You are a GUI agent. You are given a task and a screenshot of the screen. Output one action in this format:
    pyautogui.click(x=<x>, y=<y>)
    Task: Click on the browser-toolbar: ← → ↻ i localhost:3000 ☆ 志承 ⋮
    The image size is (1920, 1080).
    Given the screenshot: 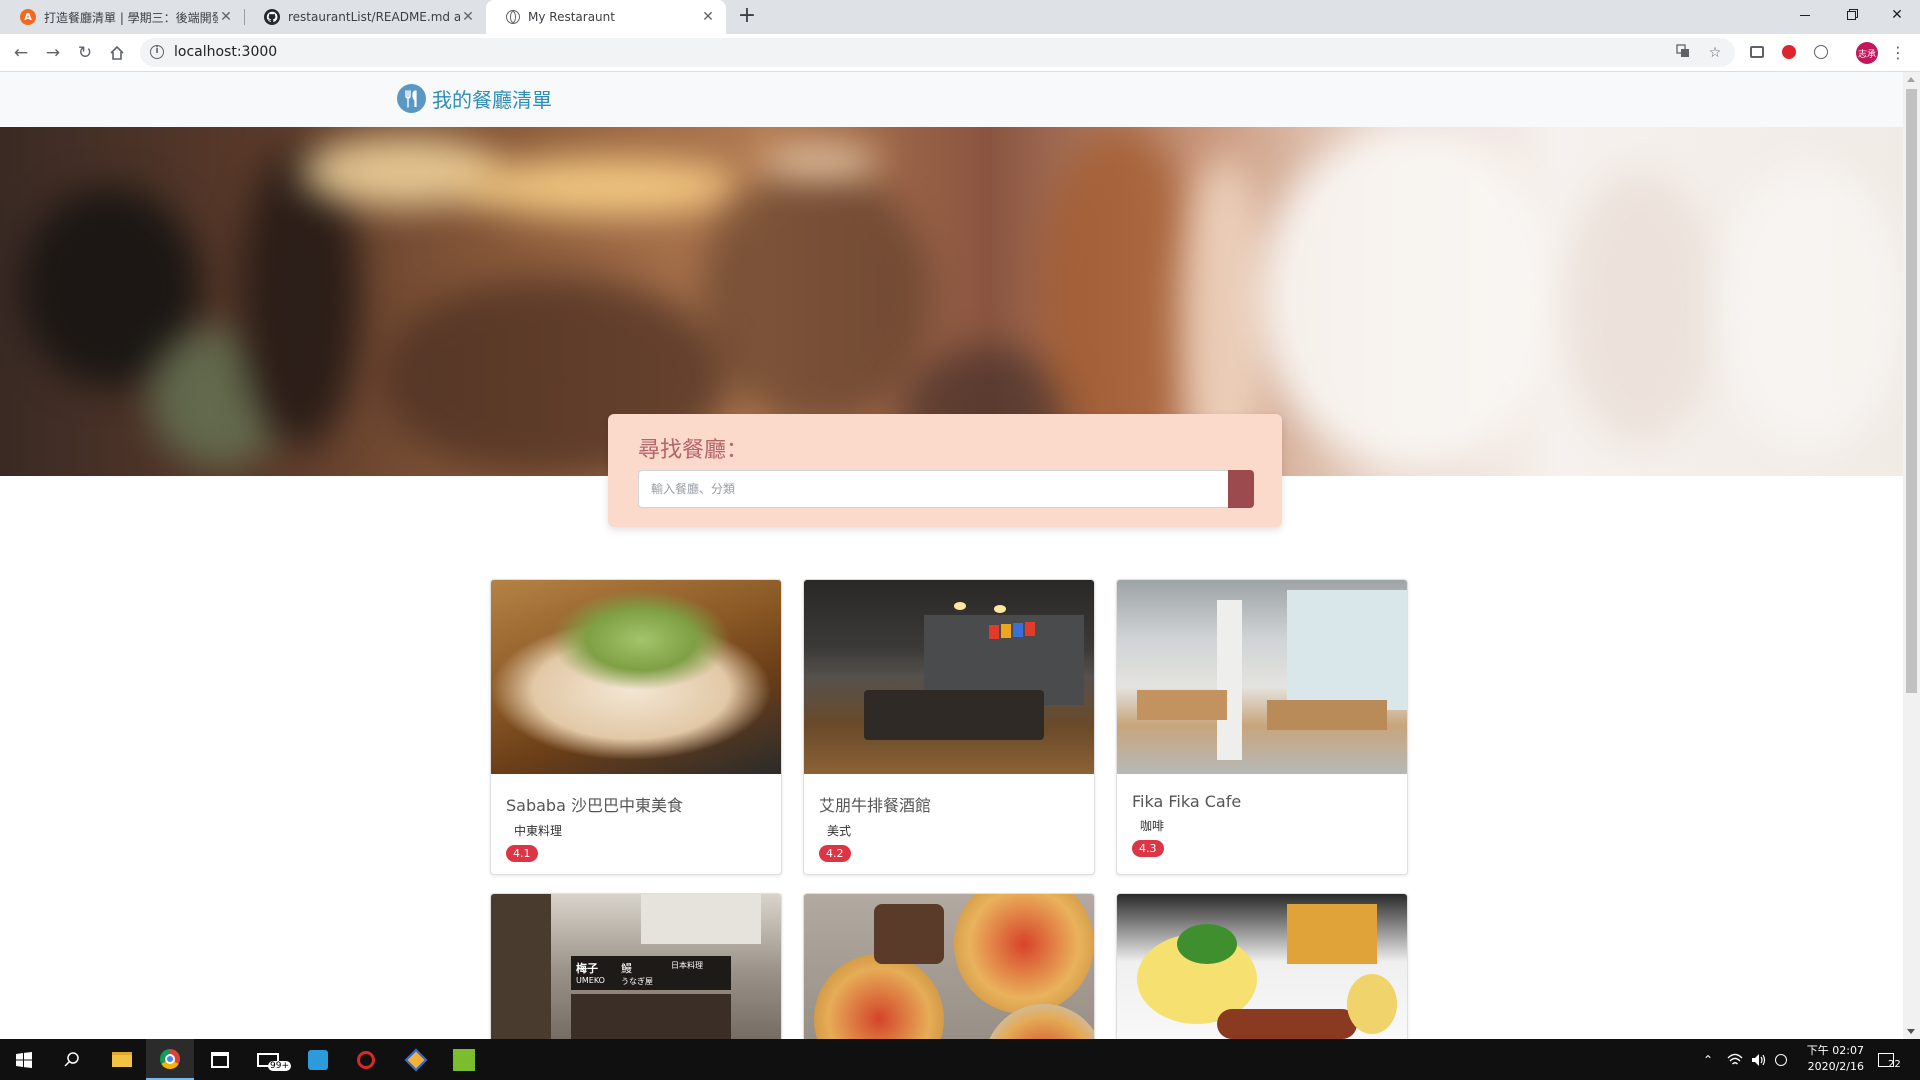 What is the action you would take?
    pyautogui.click(x=960, y=53)
    